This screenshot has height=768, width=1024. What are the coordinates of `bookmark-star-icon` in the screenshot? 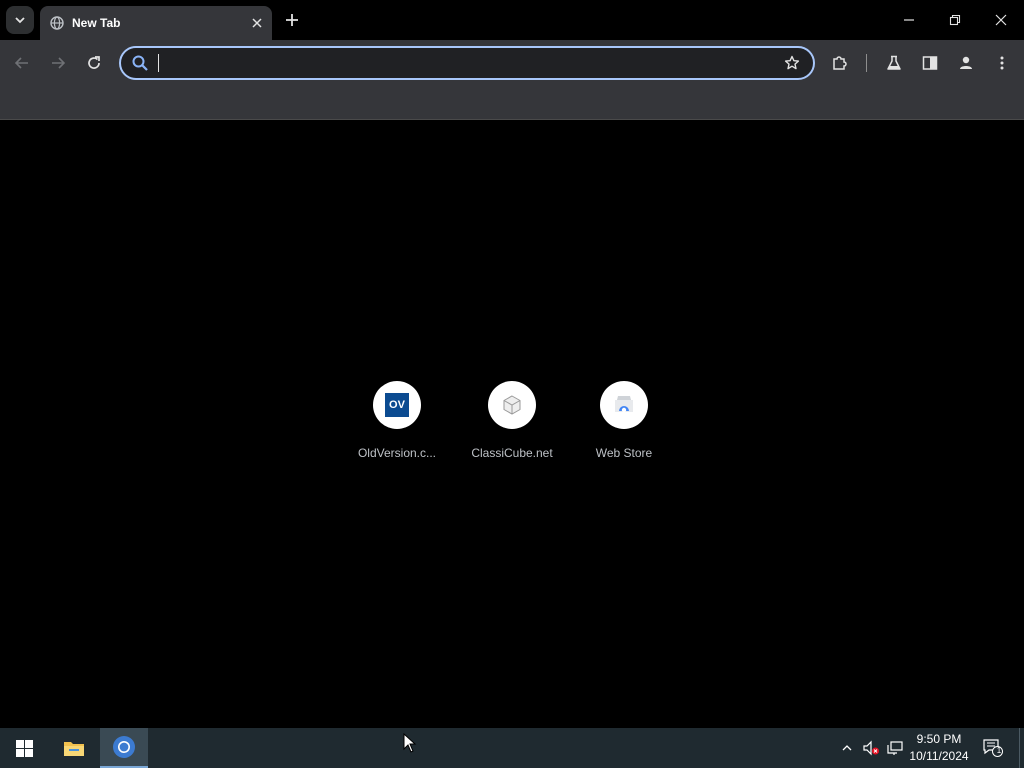 It's located at (792, 63).